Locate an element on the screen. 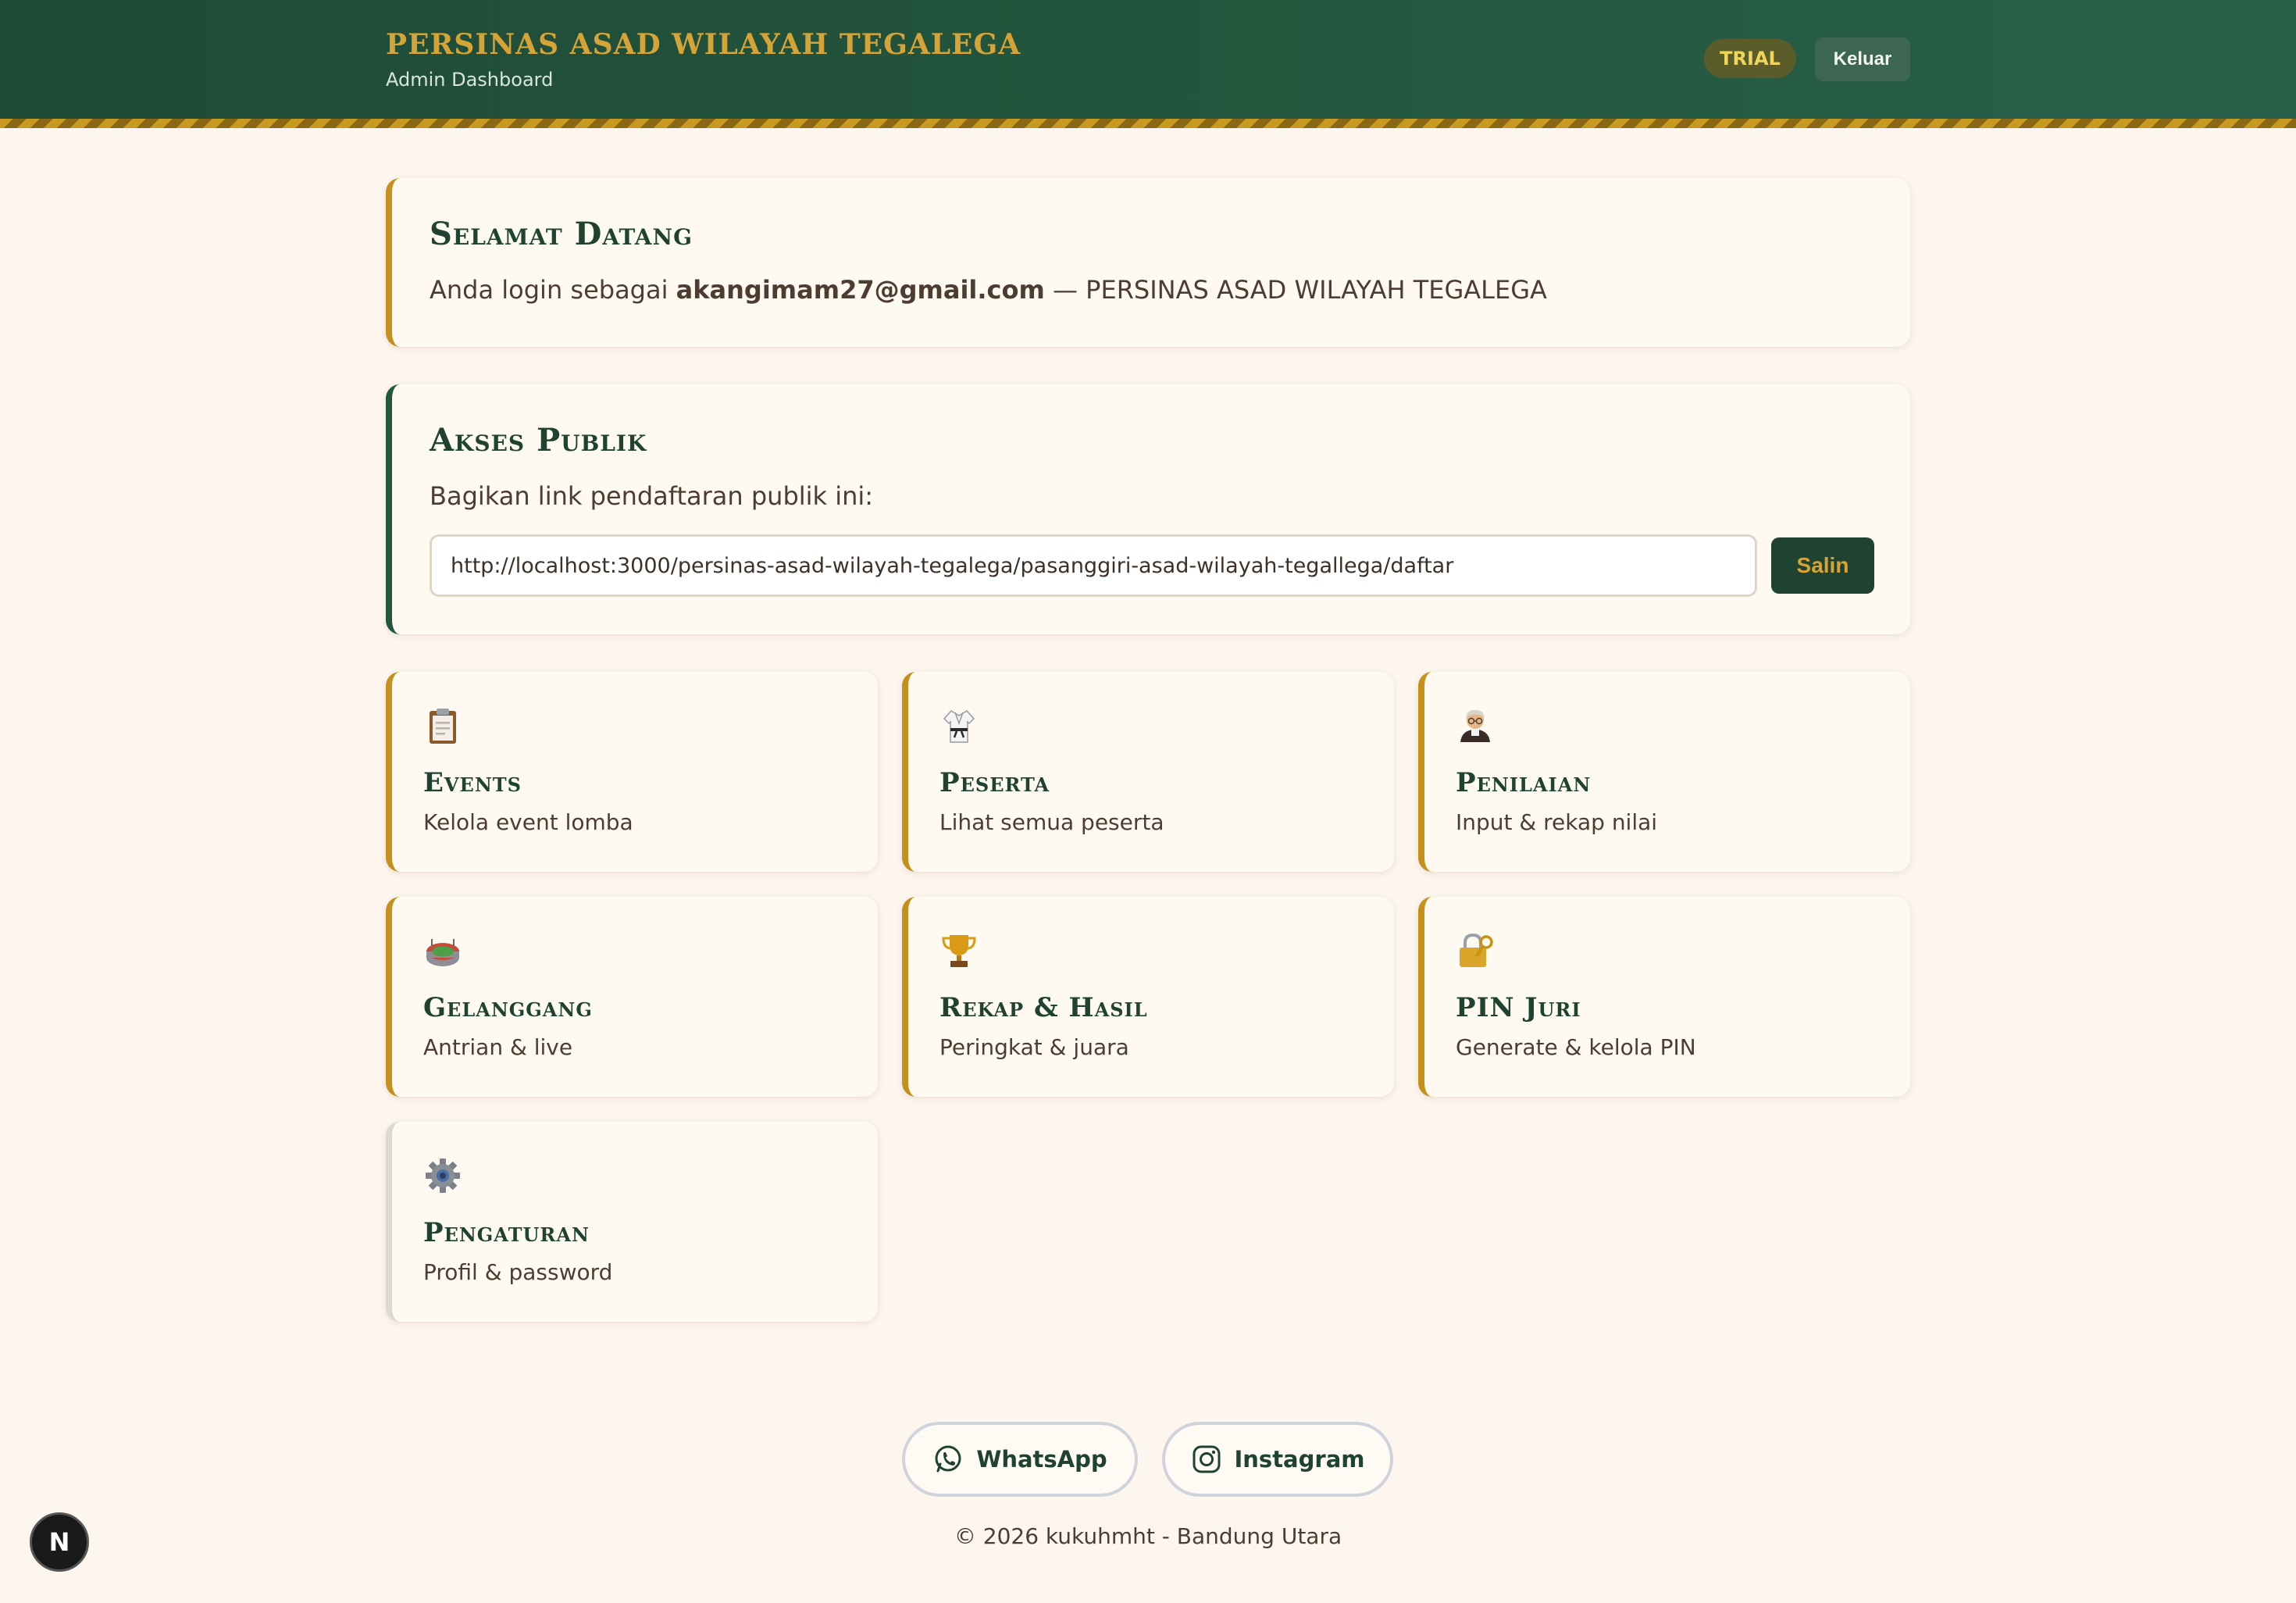  menu-desc: Generate & kelola PIN is located at coordinates (1576, 1047).